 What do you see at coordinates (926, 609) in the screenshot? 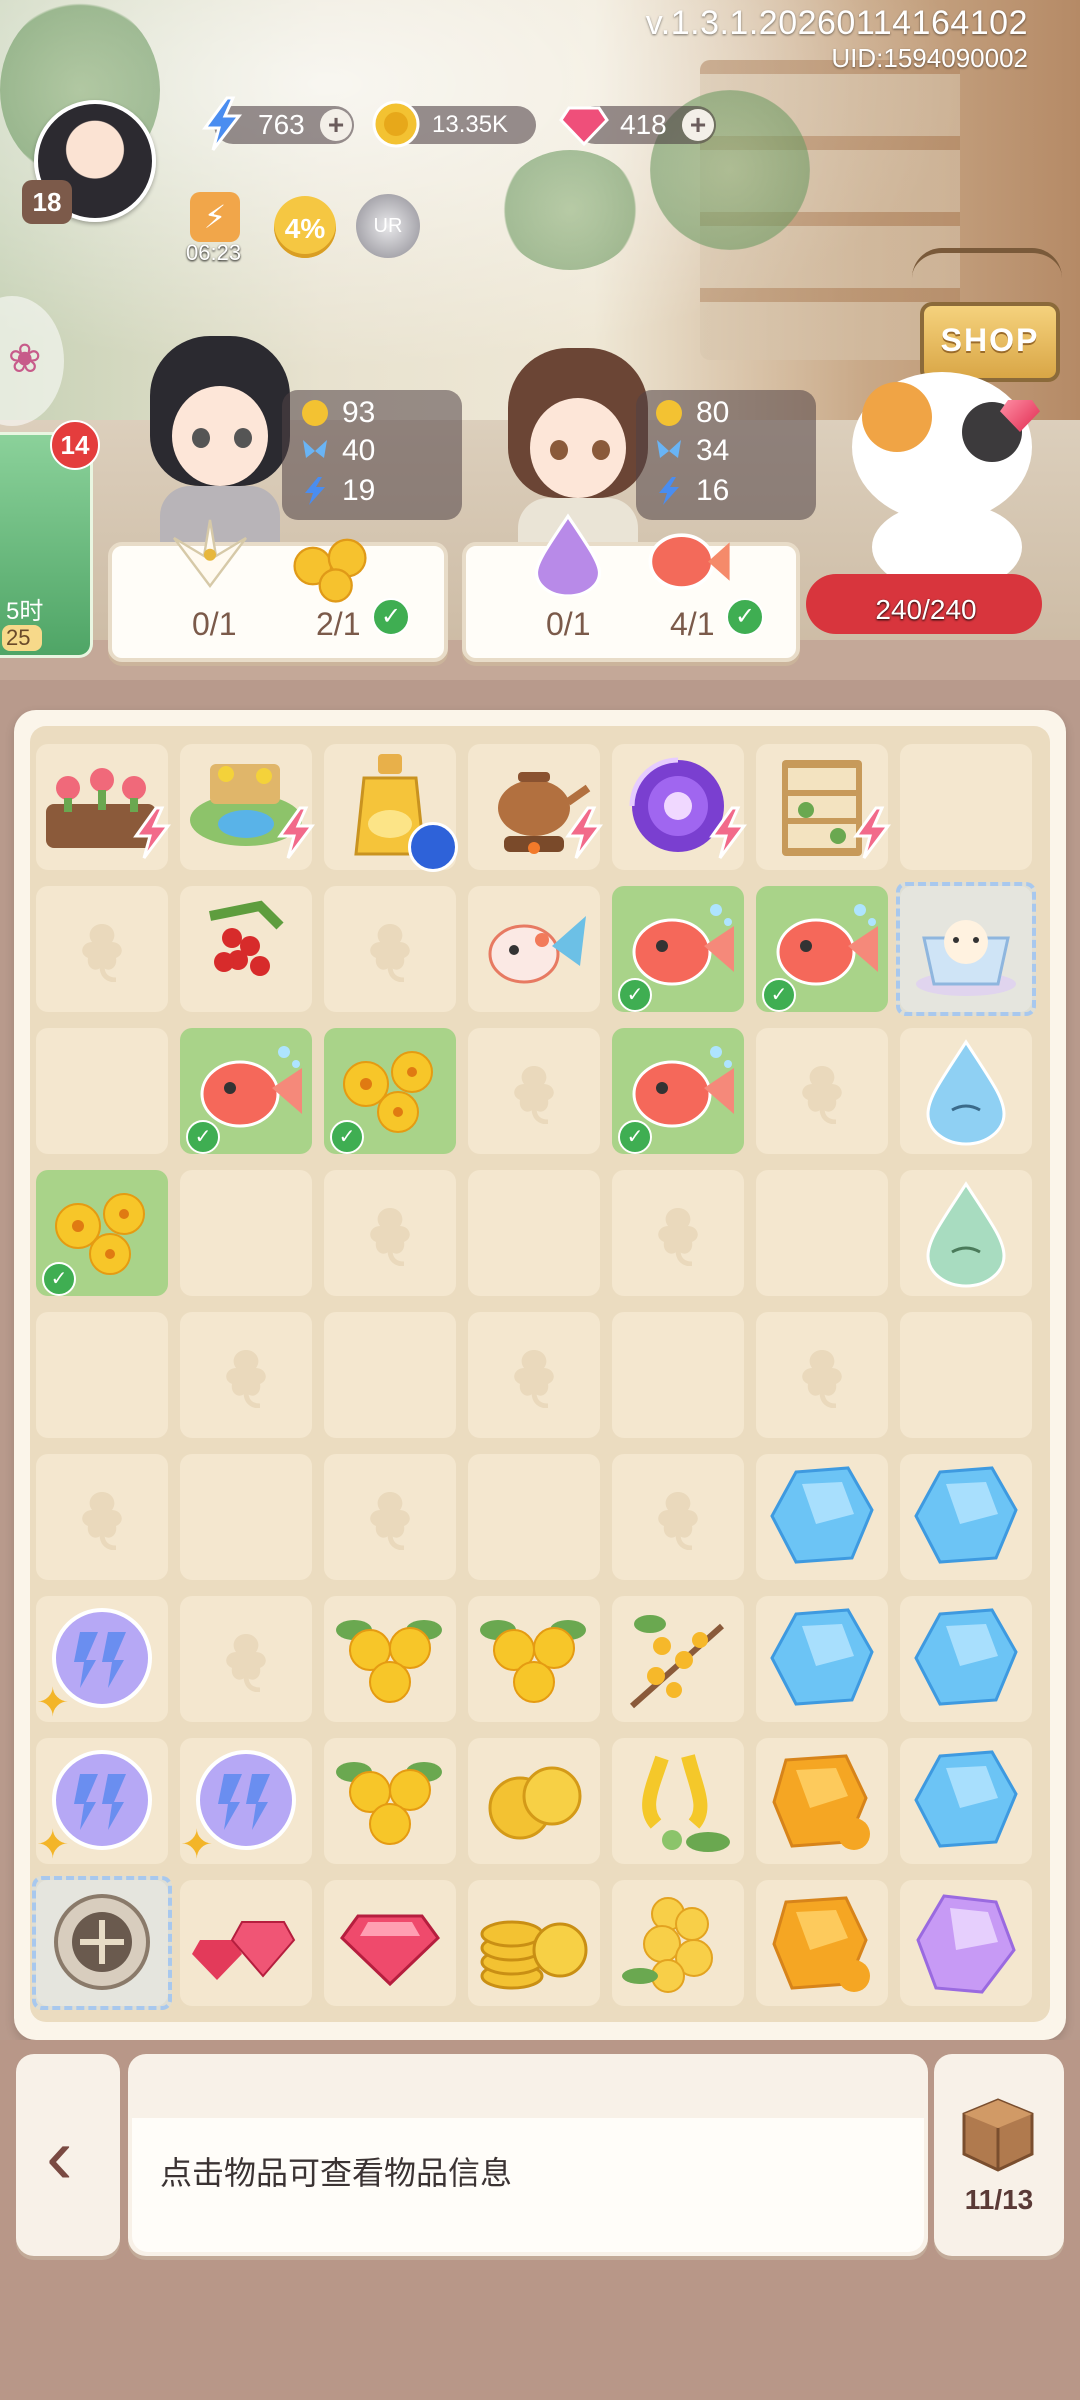
I see `shop-capacity: 240/240` at bounding box center [926, 609].